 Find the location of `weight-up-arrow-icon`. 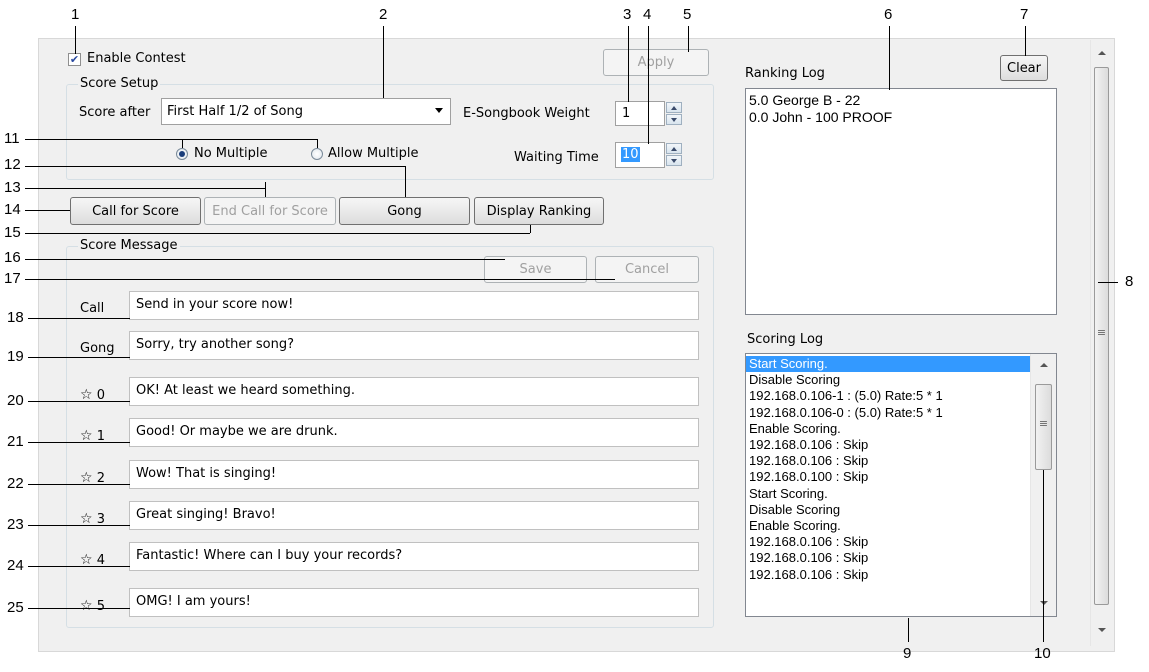

weight-up-arrow-icon is located at coordinates (674, 107).